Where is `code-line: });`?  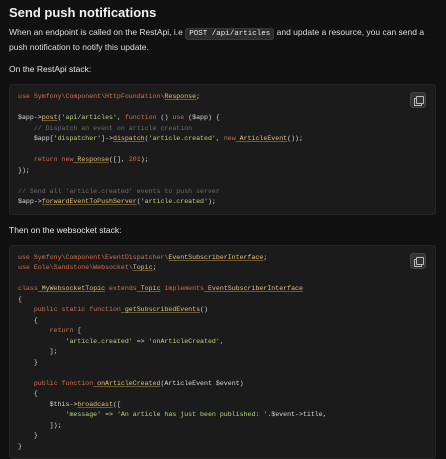
code-line: }); is located at coordinates (24, 170).